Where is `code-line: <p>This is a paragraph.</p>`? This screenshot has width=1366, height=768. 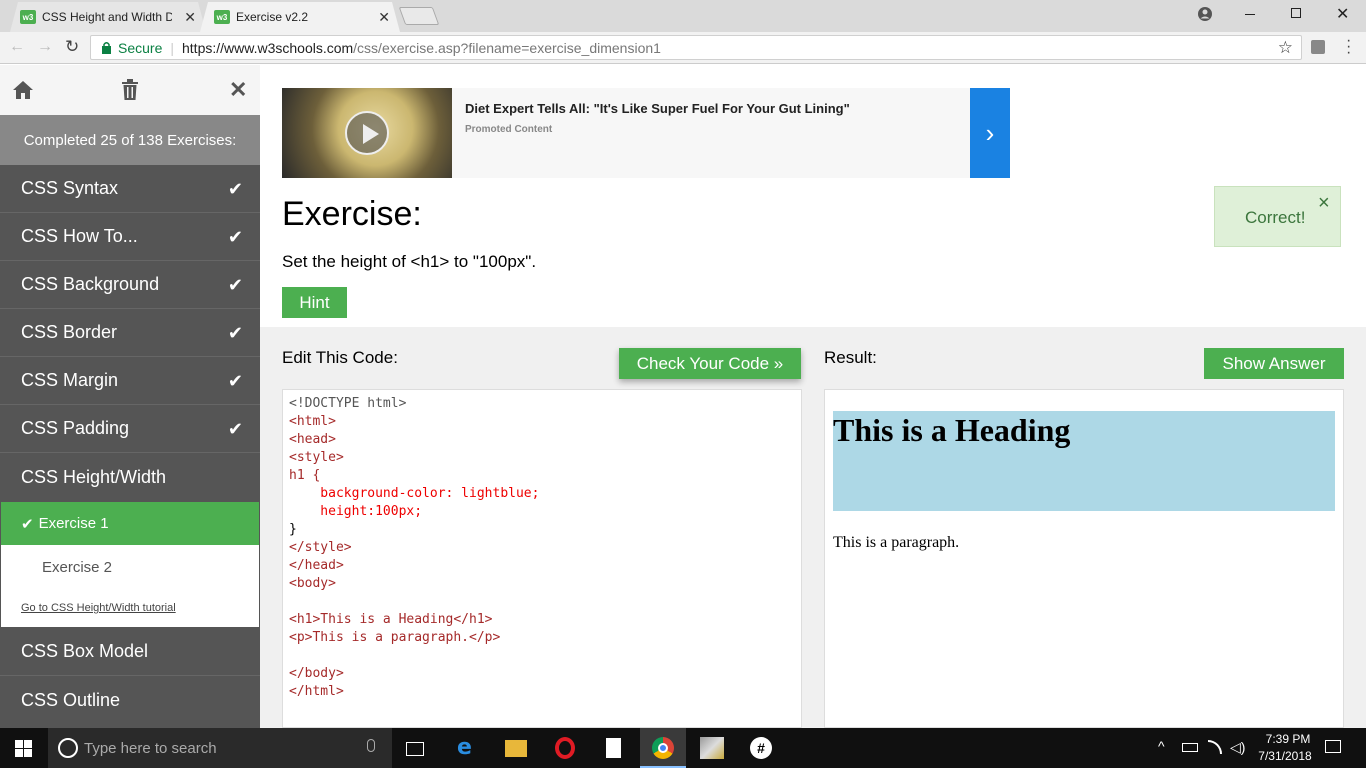 code-line: <p>This is a paragraph.</p> is located at coordinates (395, 637).